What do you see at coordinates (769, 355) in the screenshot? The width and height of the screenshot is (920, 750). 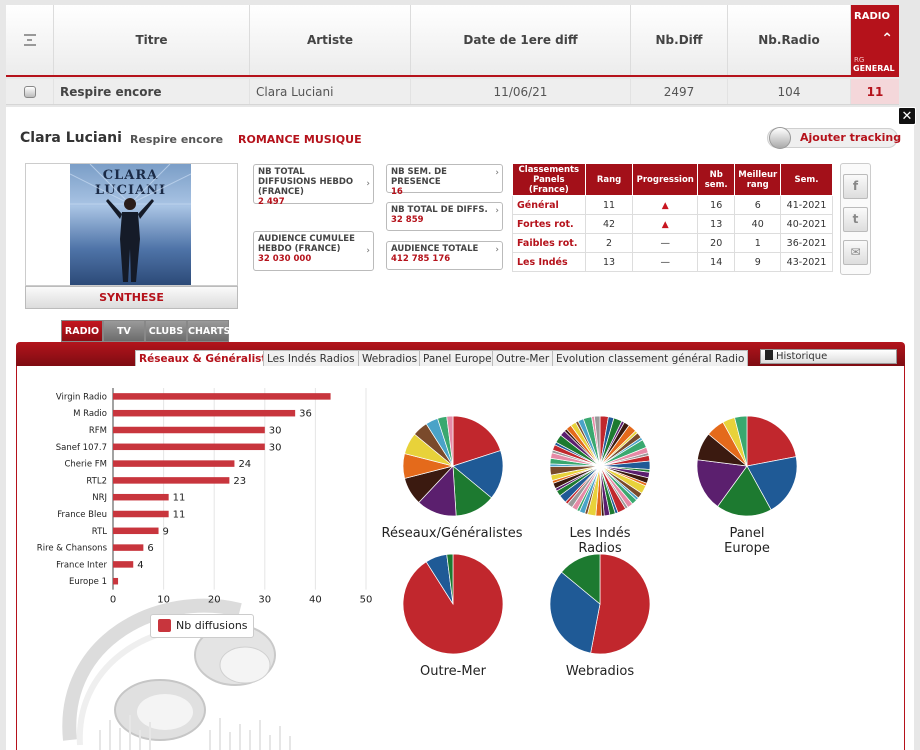 I see `document-icon` at bounding box center [769, 355].